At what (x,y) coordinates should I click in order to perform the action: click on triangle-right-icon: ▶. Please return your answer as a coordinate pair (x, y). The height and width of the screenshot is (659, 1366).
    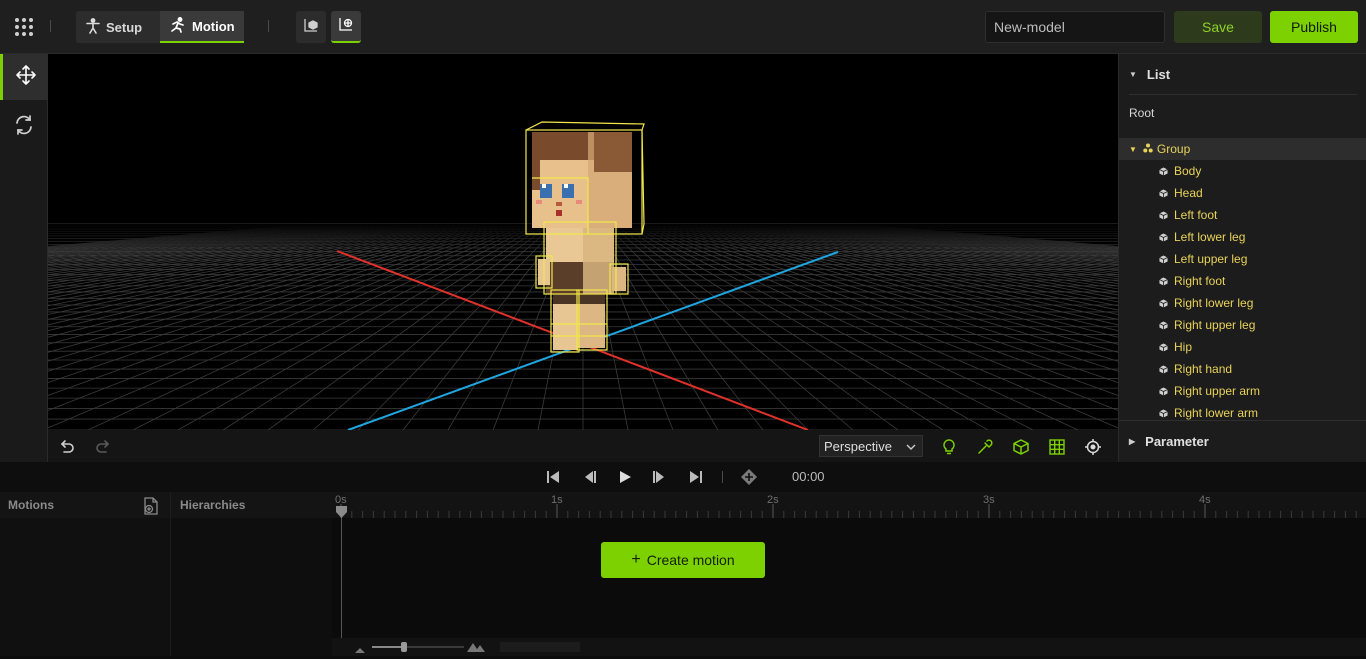
    Looking at the image, I should click on (1132, 441).